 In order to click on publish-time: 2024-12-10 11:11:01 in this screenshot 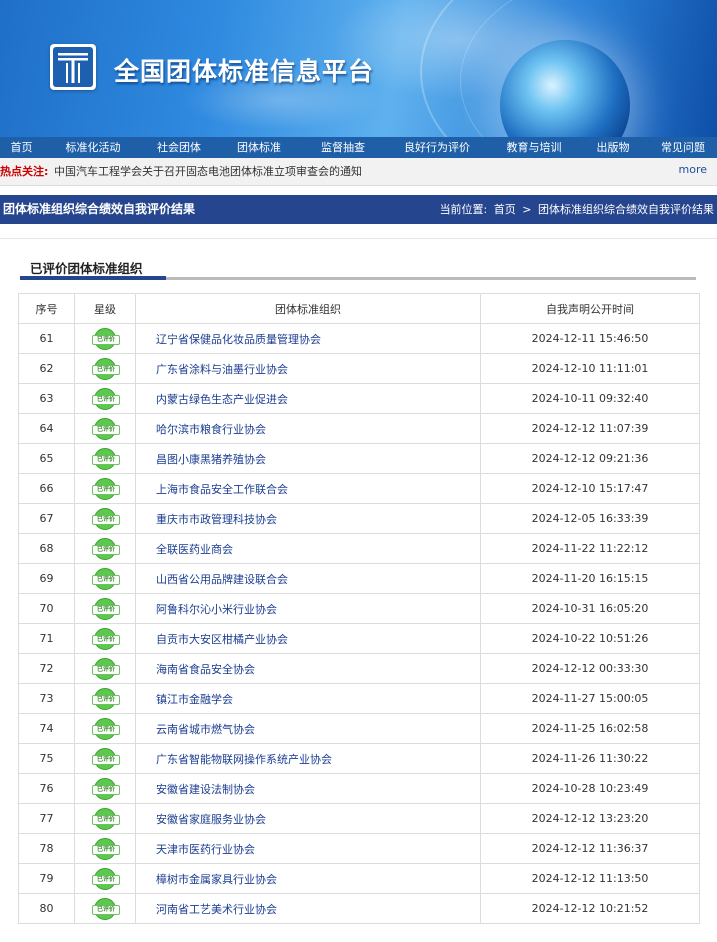, I will do `click(590, 368)`.